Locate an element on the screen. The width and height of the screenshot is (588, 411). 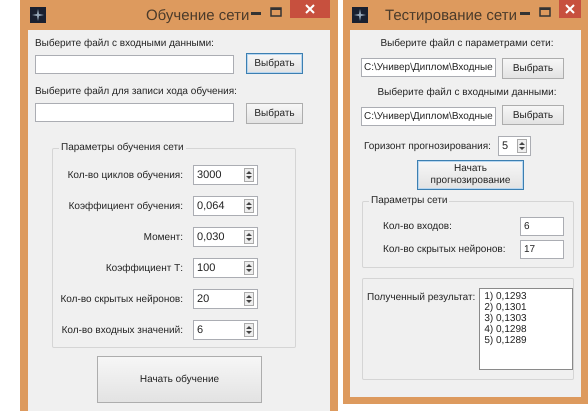
spin-field: 20 is located at coordinates (225, 299).